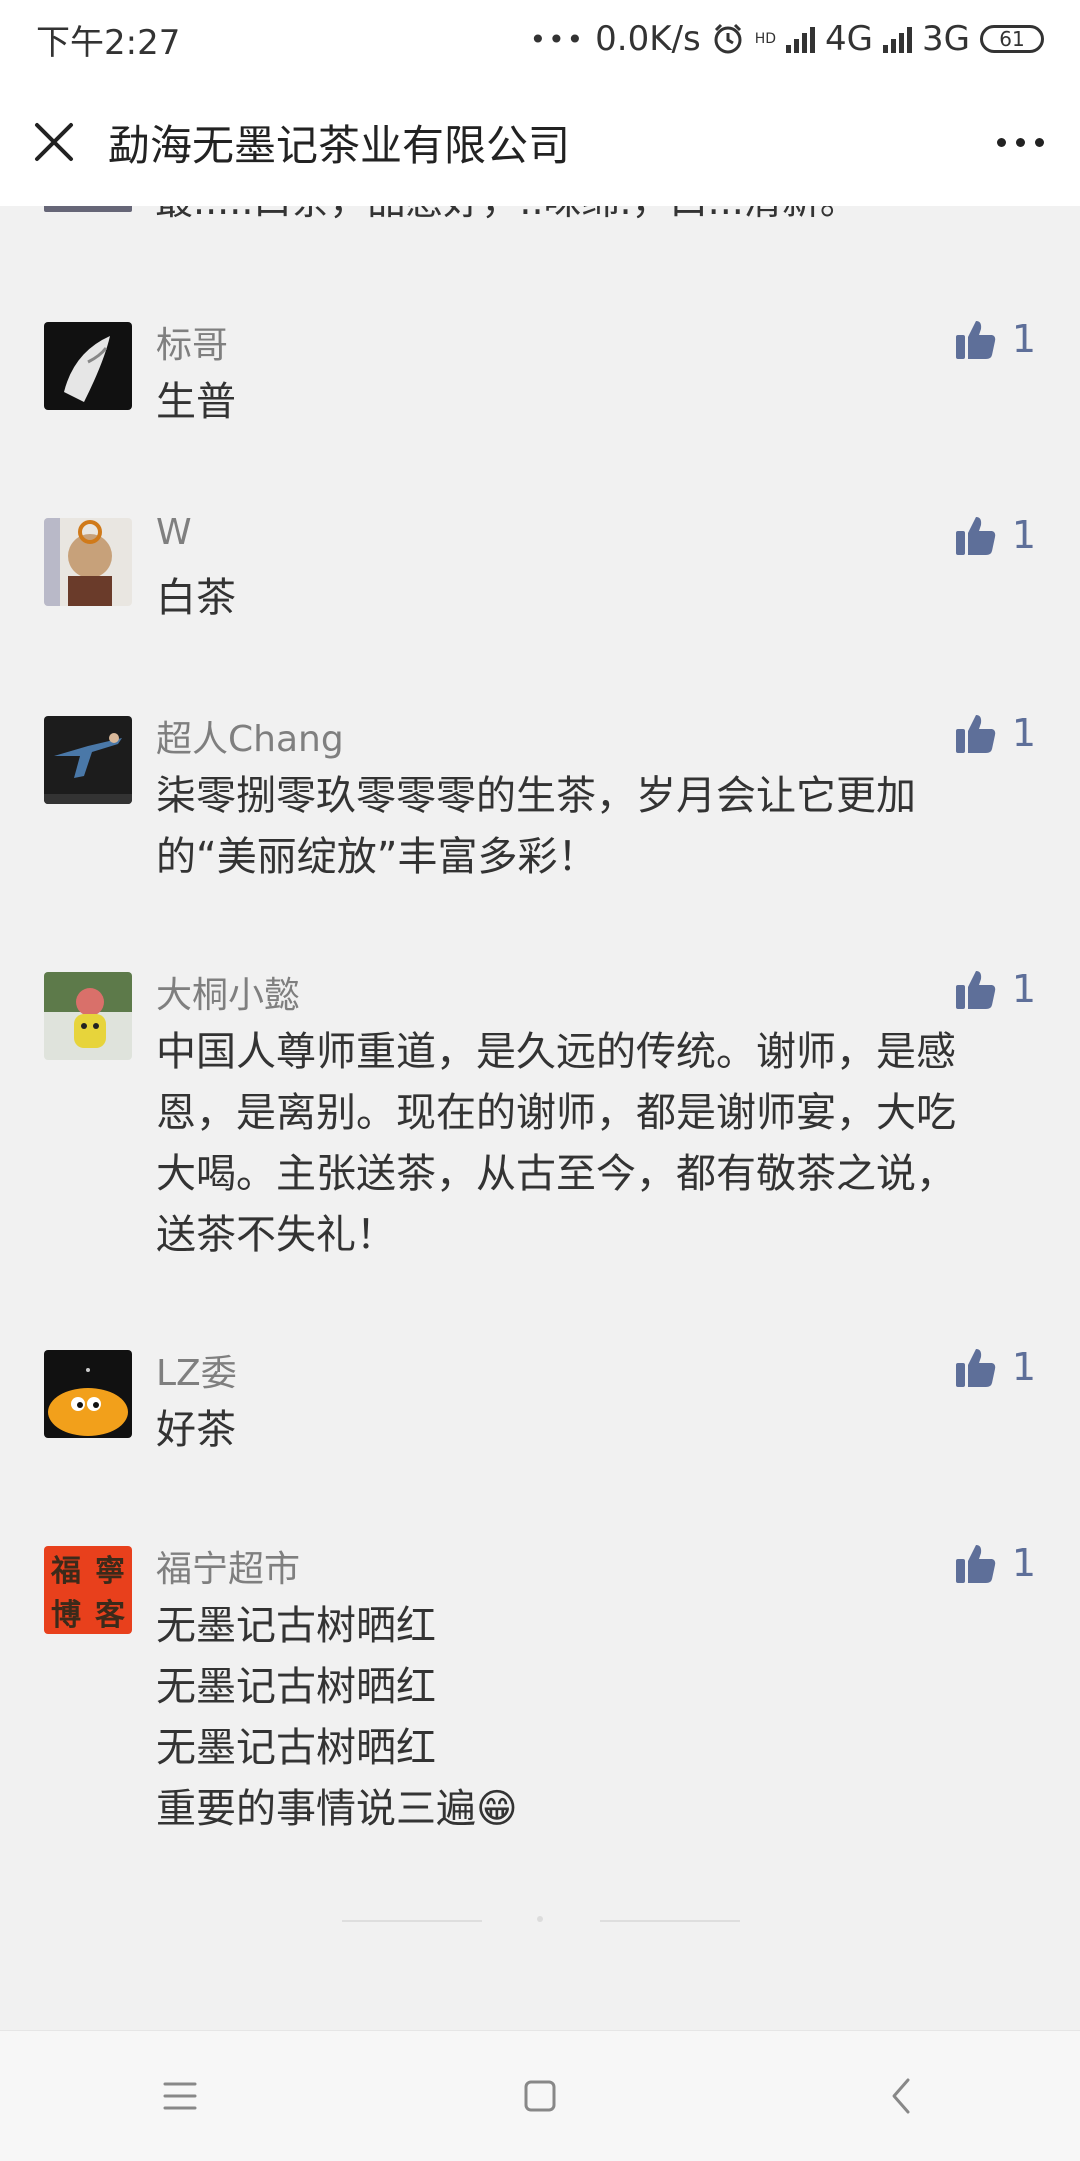 The height and width of the screenshot is (2161, 1080). I want to click on close-icon, so click(54, 142).